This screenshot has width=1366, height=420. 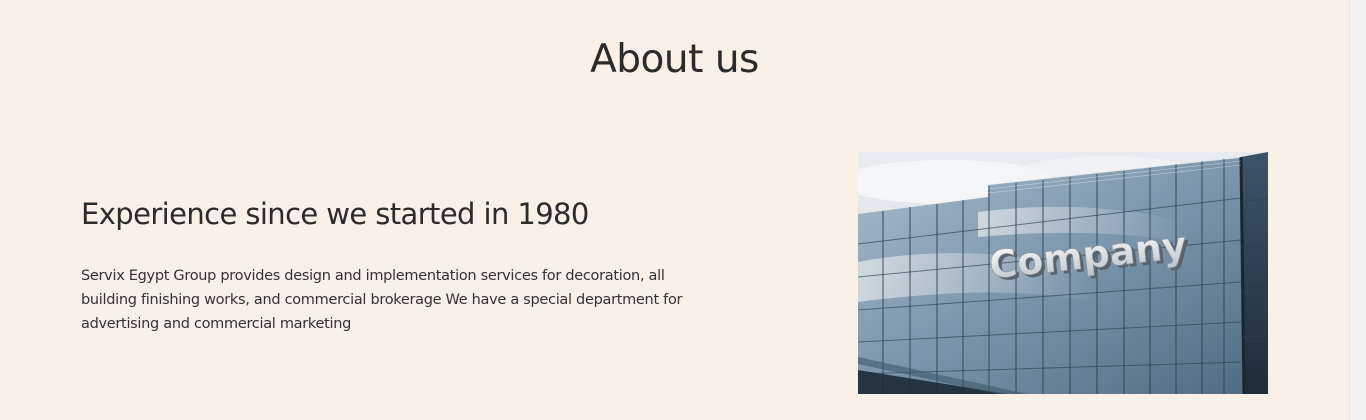 I want to click on about-heading: Experience since we started in 1980, so click(x=335, y=214).